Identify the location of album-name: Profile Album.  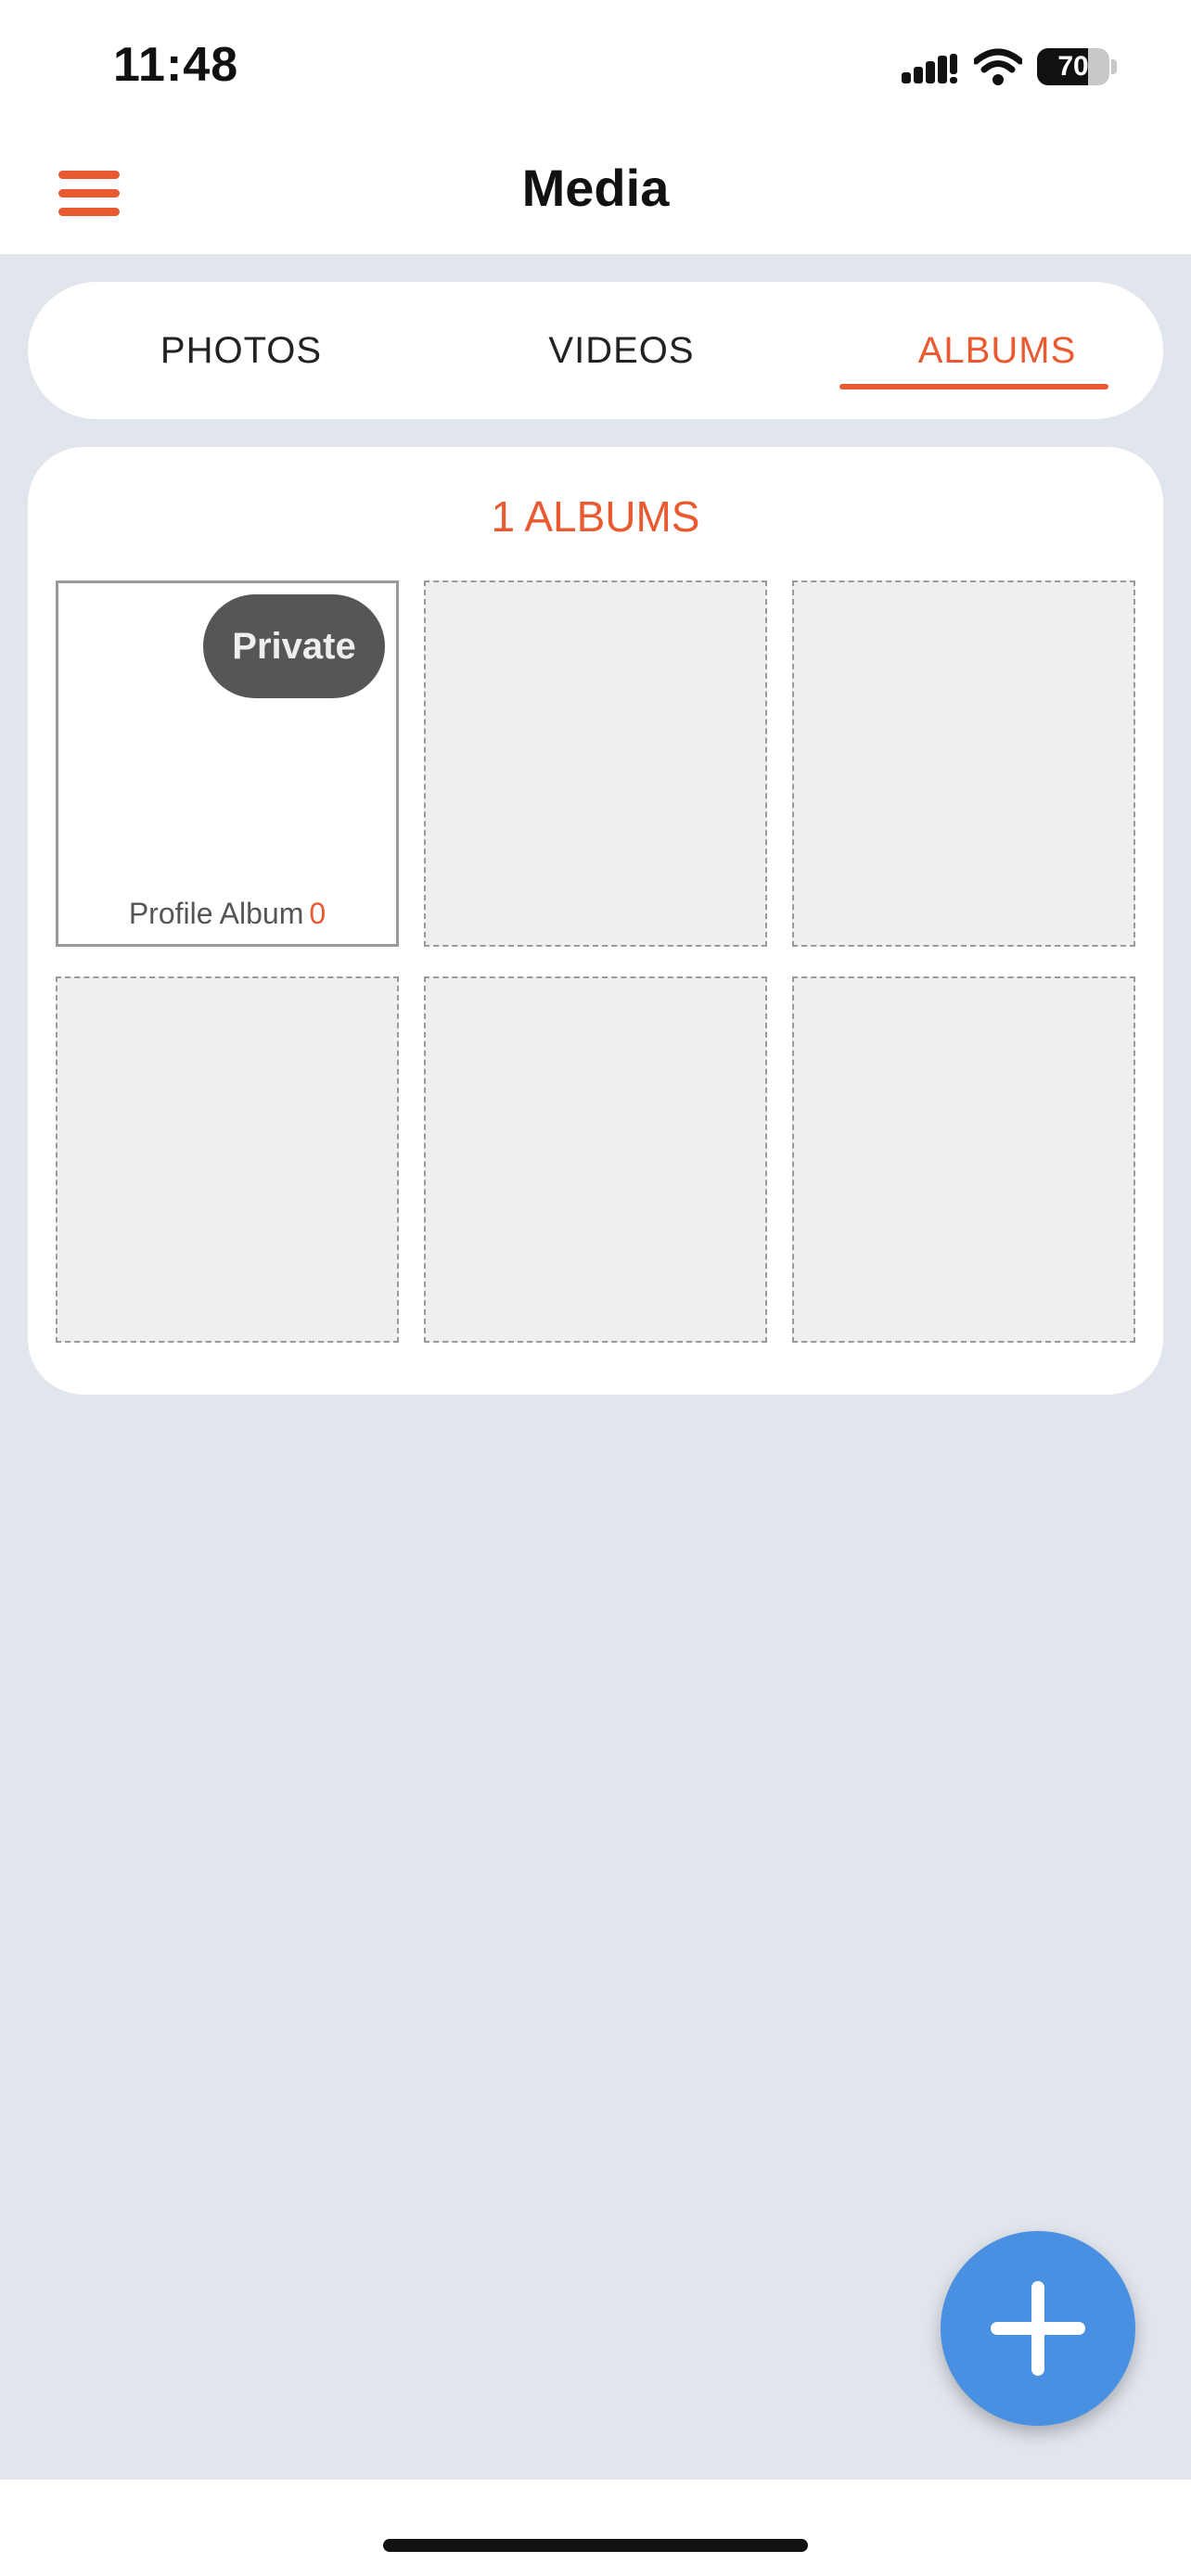
(216, 913).